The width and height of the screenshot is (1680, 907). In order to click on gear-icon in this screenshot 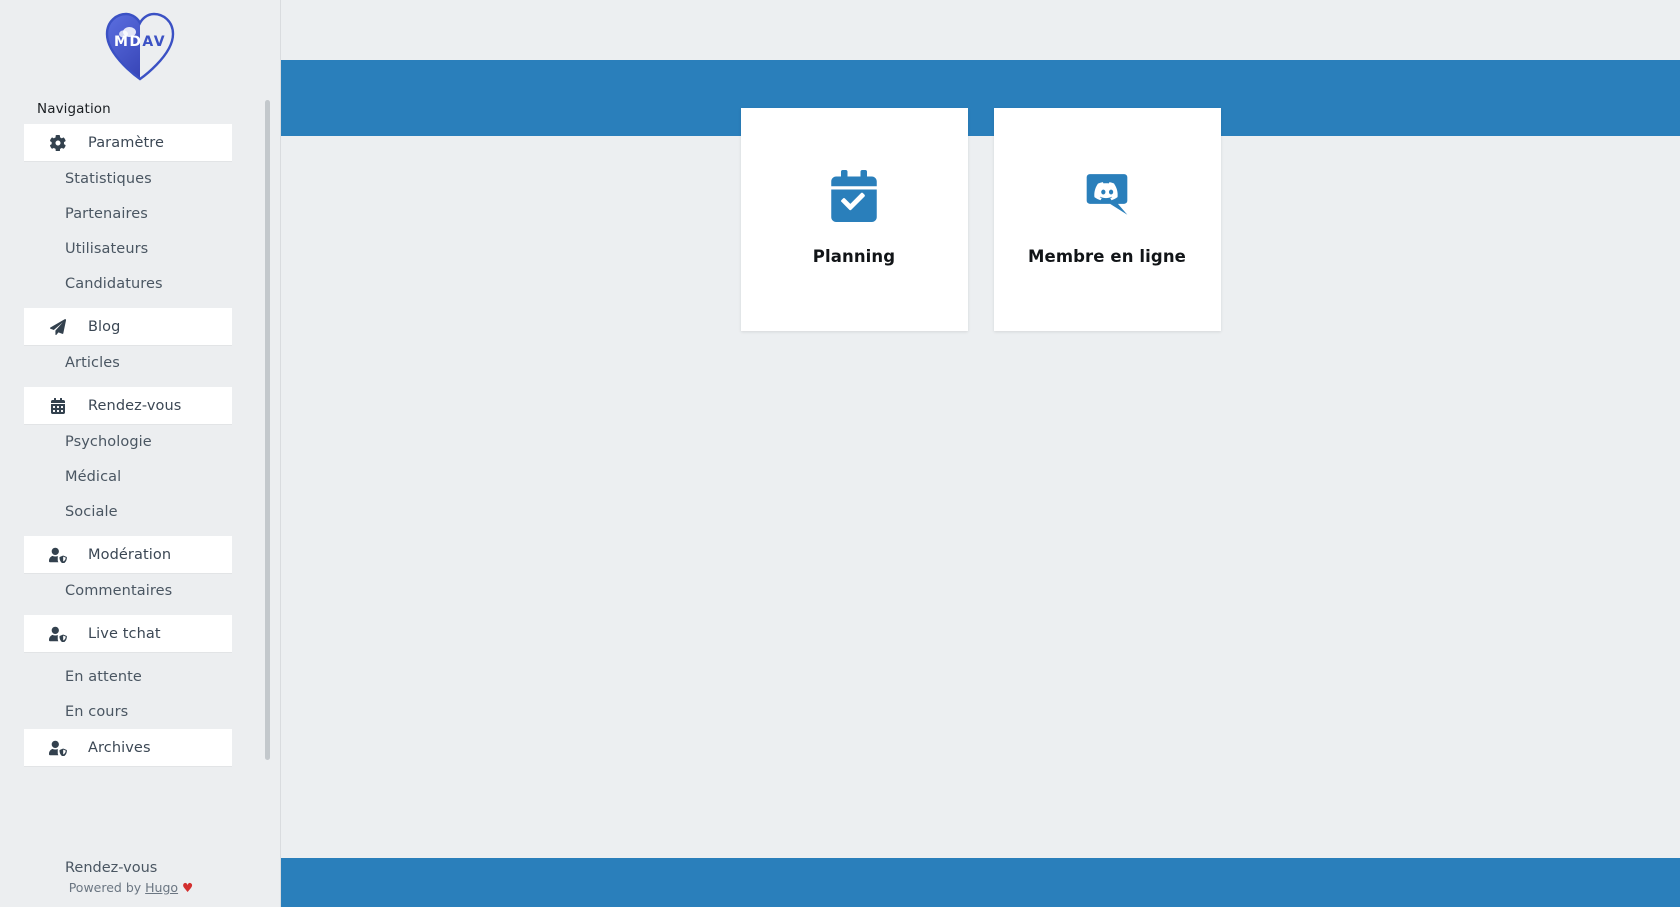, I will do `click(58, 143)`.